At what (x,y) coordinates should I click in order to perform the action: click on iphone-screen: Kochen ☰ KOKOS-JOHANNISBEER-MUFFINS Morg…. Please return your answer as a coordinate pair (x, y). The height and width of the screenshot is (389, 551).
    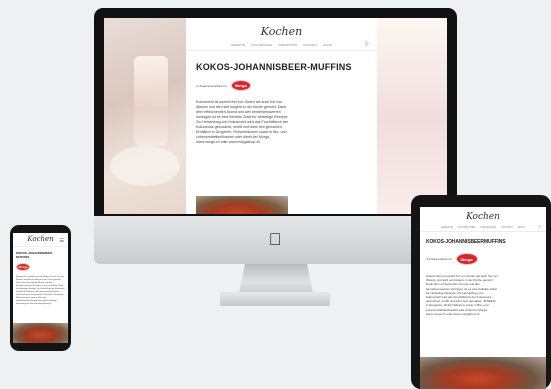
    Looking at the image, I should click on (40, 288).